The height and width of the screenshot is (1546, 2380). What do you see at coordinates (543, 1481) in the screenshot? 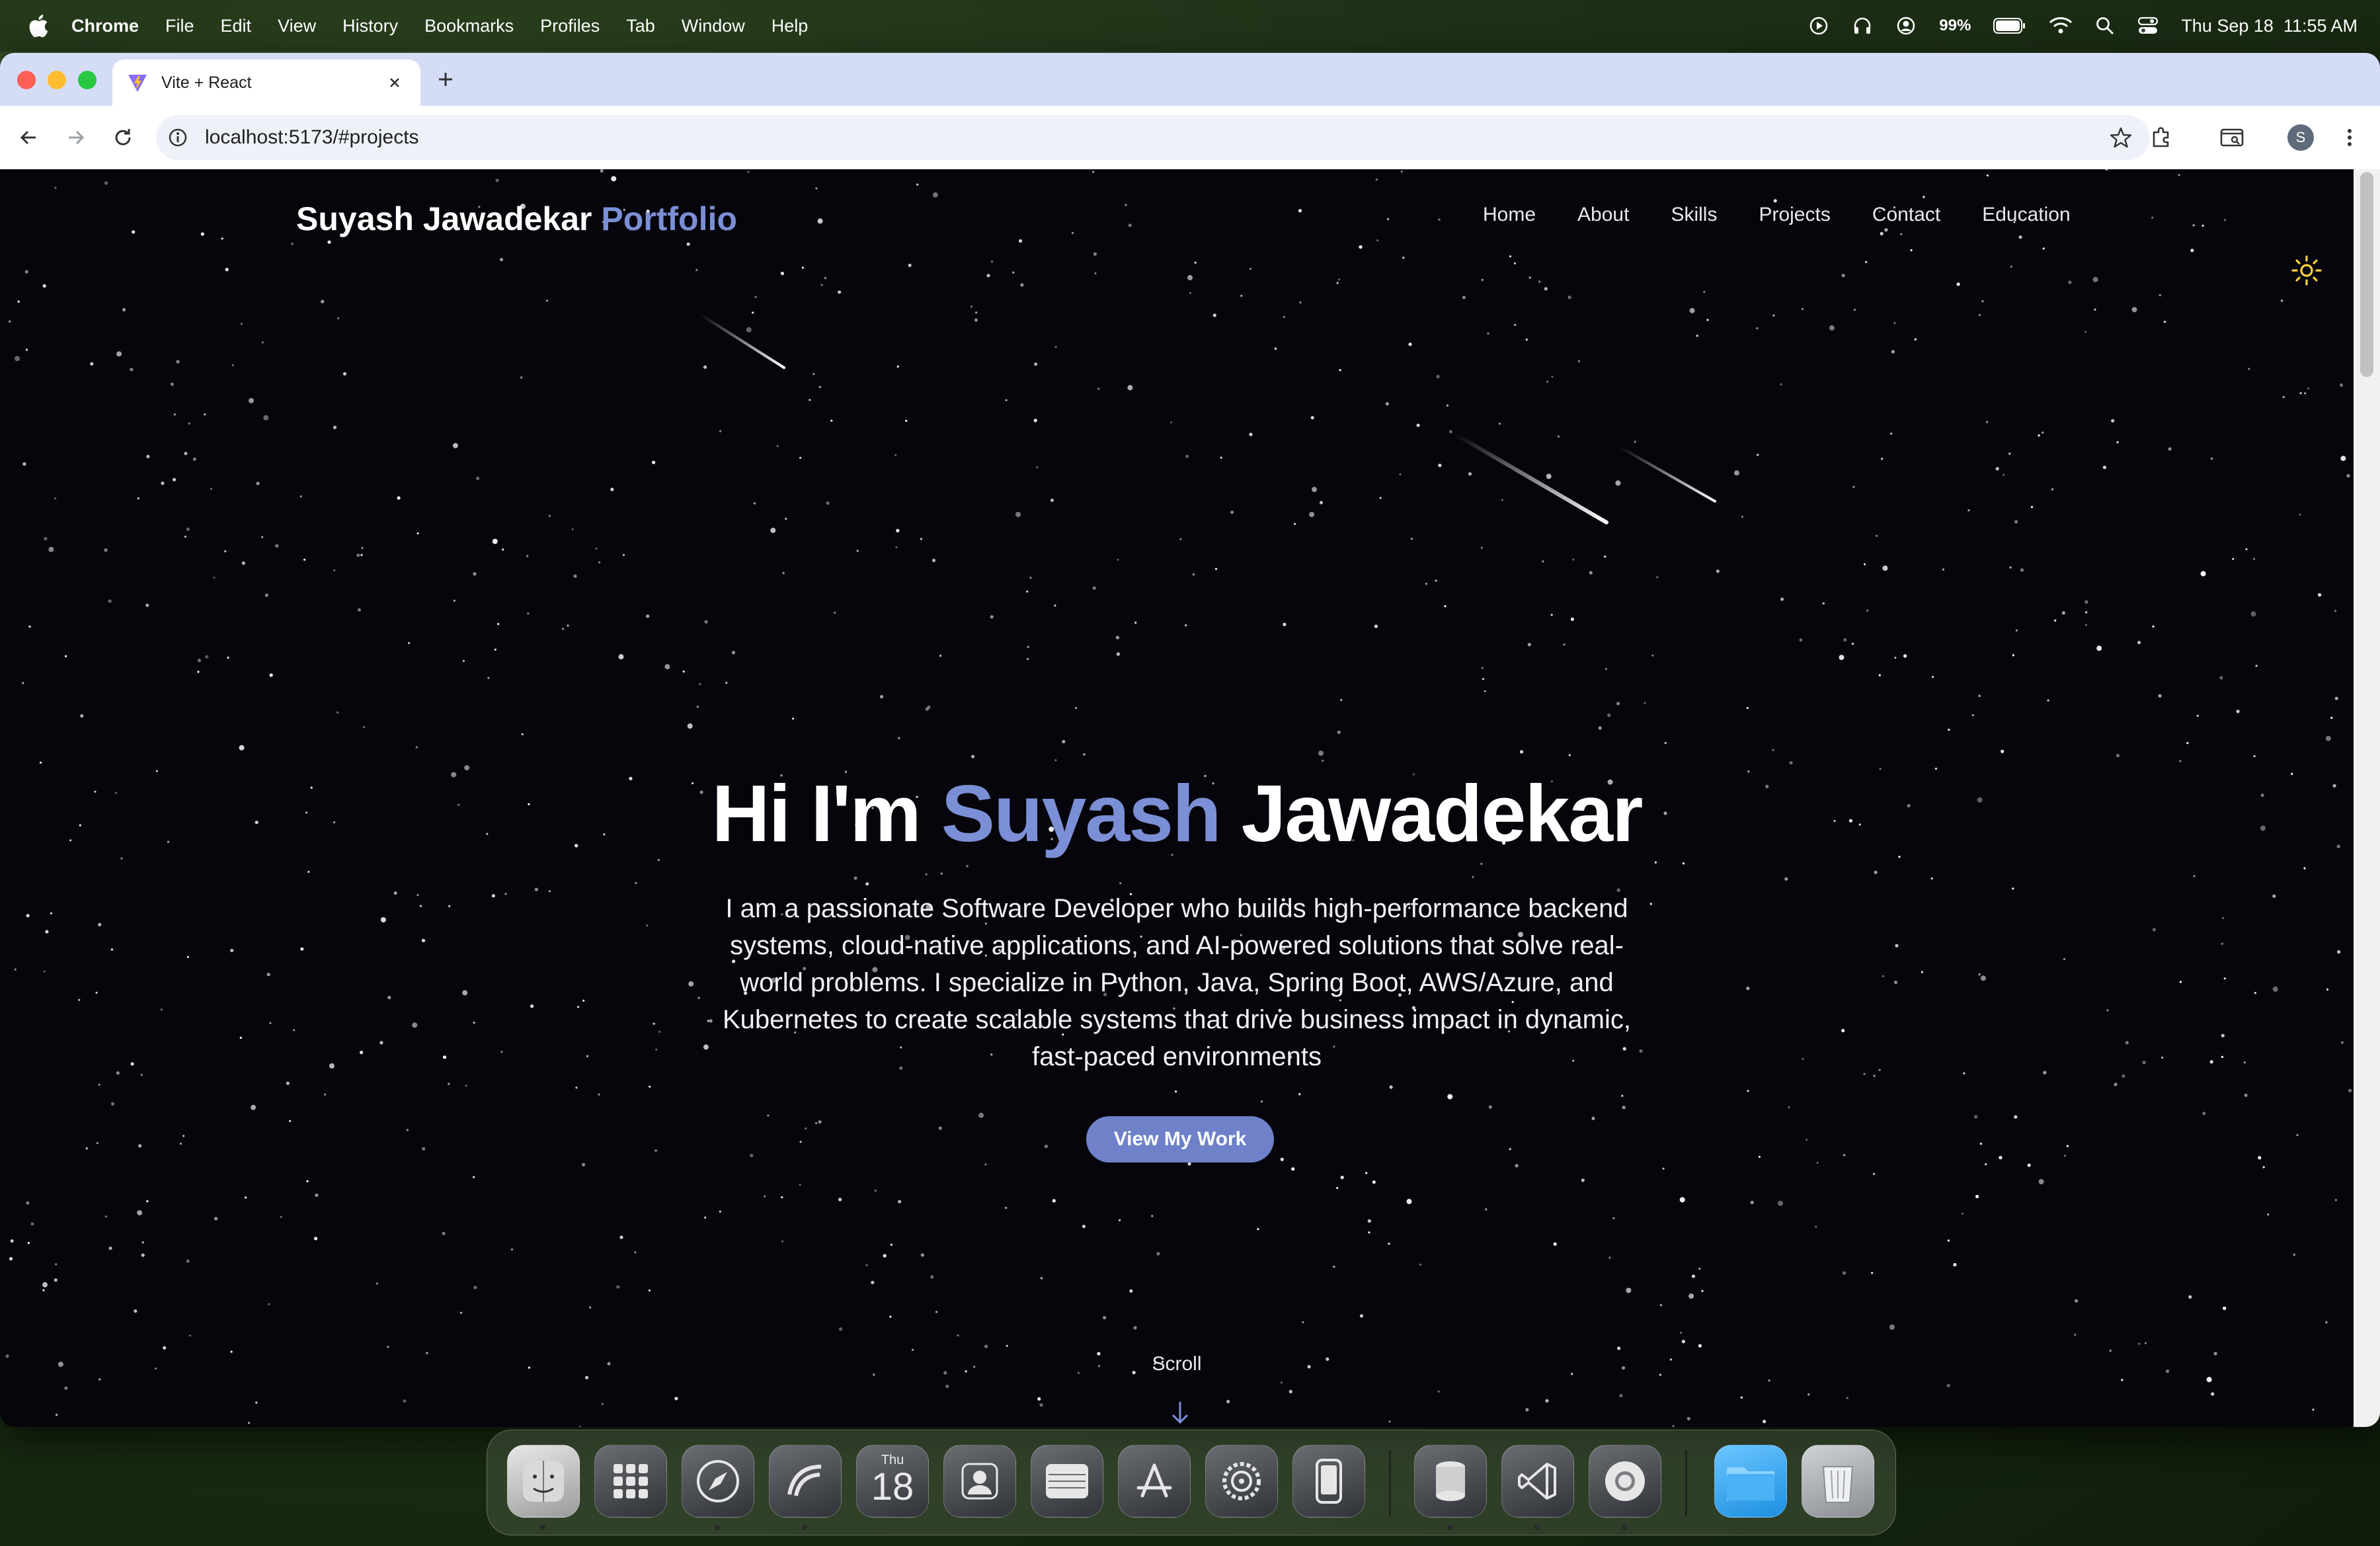
I see `finder-icon` at bounding box center [543, 1481].